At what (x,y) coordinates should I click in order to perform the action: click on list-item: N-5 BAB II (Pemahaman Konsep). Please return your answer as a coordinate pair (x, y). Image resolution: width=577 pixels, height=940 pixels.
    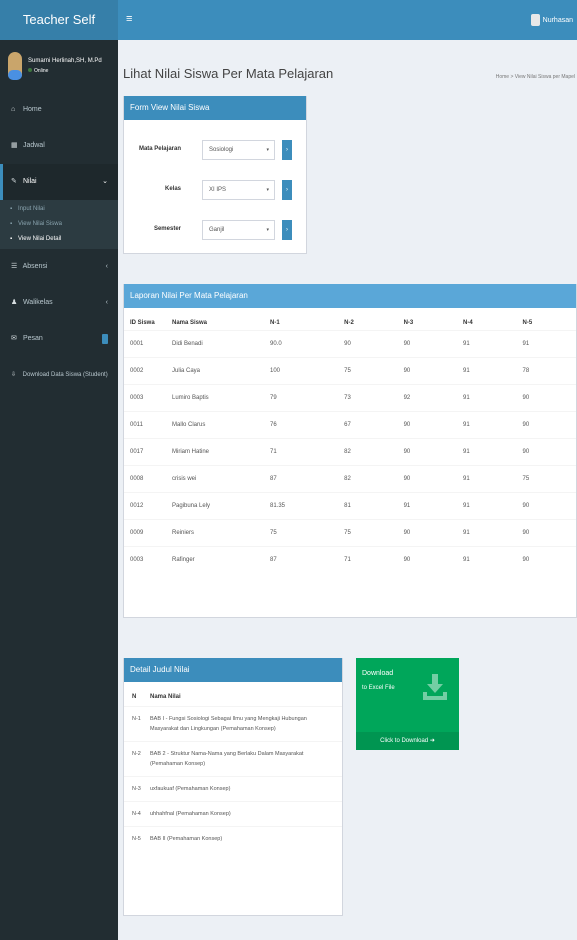
    Looking at the image, I should click on (233, 838).